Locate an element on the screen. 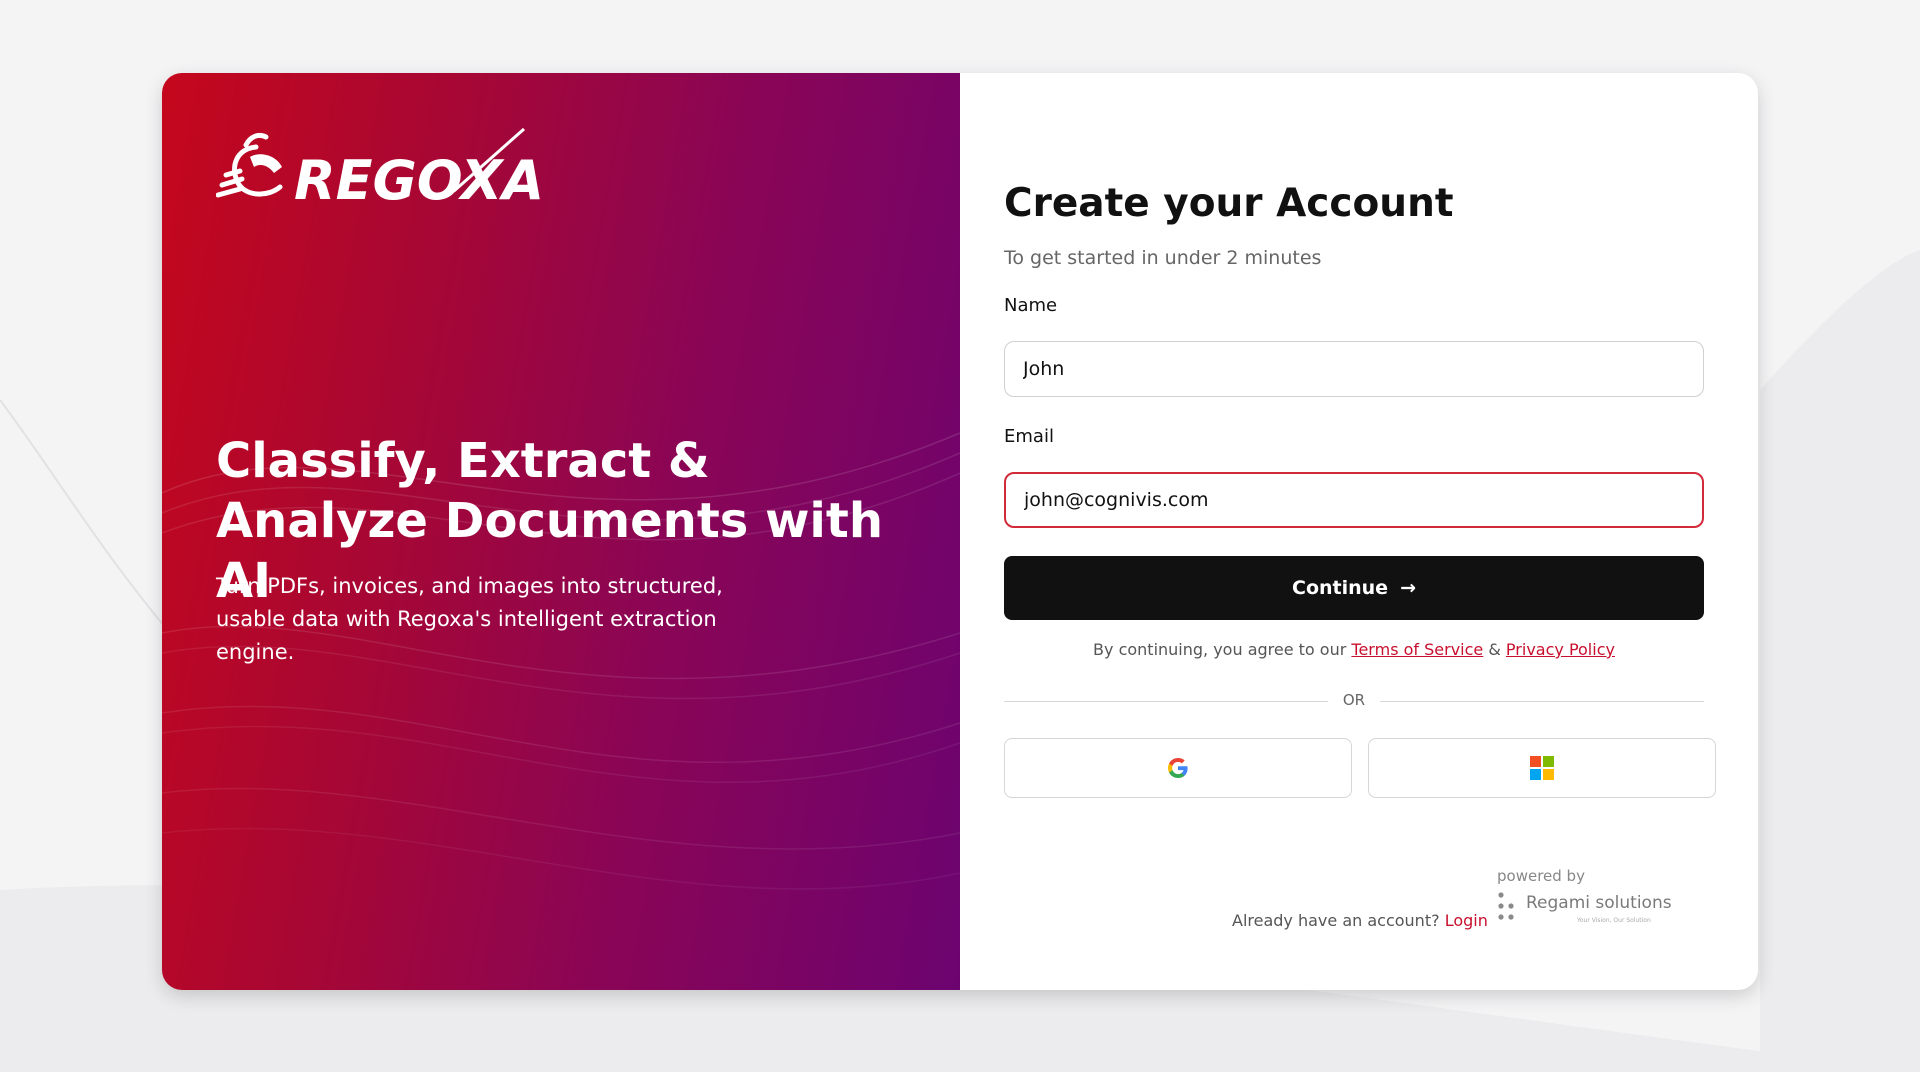 Image resolution: width=1920 pixels, height=1072 pixels. login-link: Login is located at coordinates (1466, 920).